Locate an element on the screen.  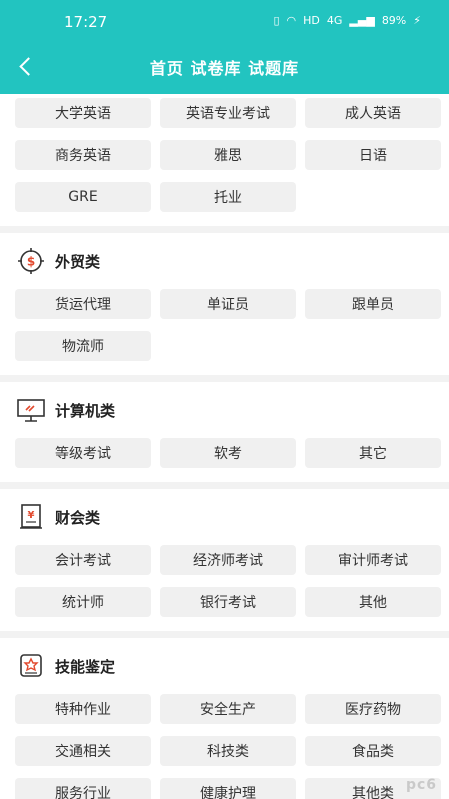
chip-safety-production: 安全生产 is located at coordinates (228, 709).